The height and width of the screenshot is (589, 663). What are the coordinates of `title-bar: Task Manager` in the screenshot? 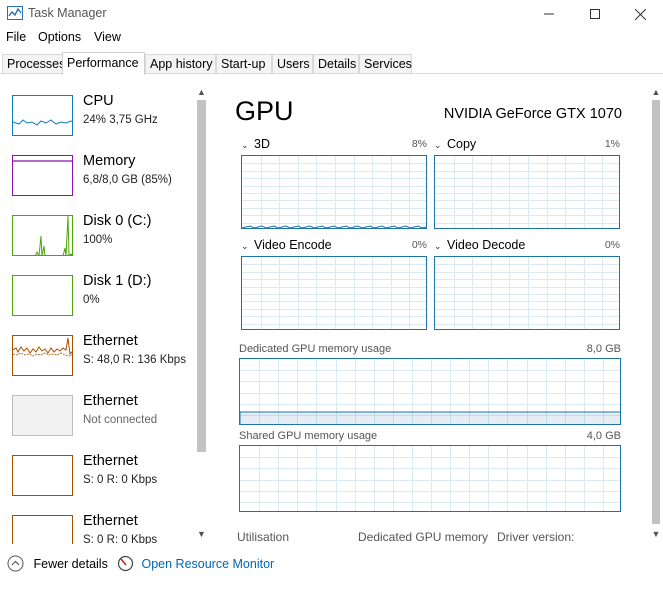 It's located at (331, 14).